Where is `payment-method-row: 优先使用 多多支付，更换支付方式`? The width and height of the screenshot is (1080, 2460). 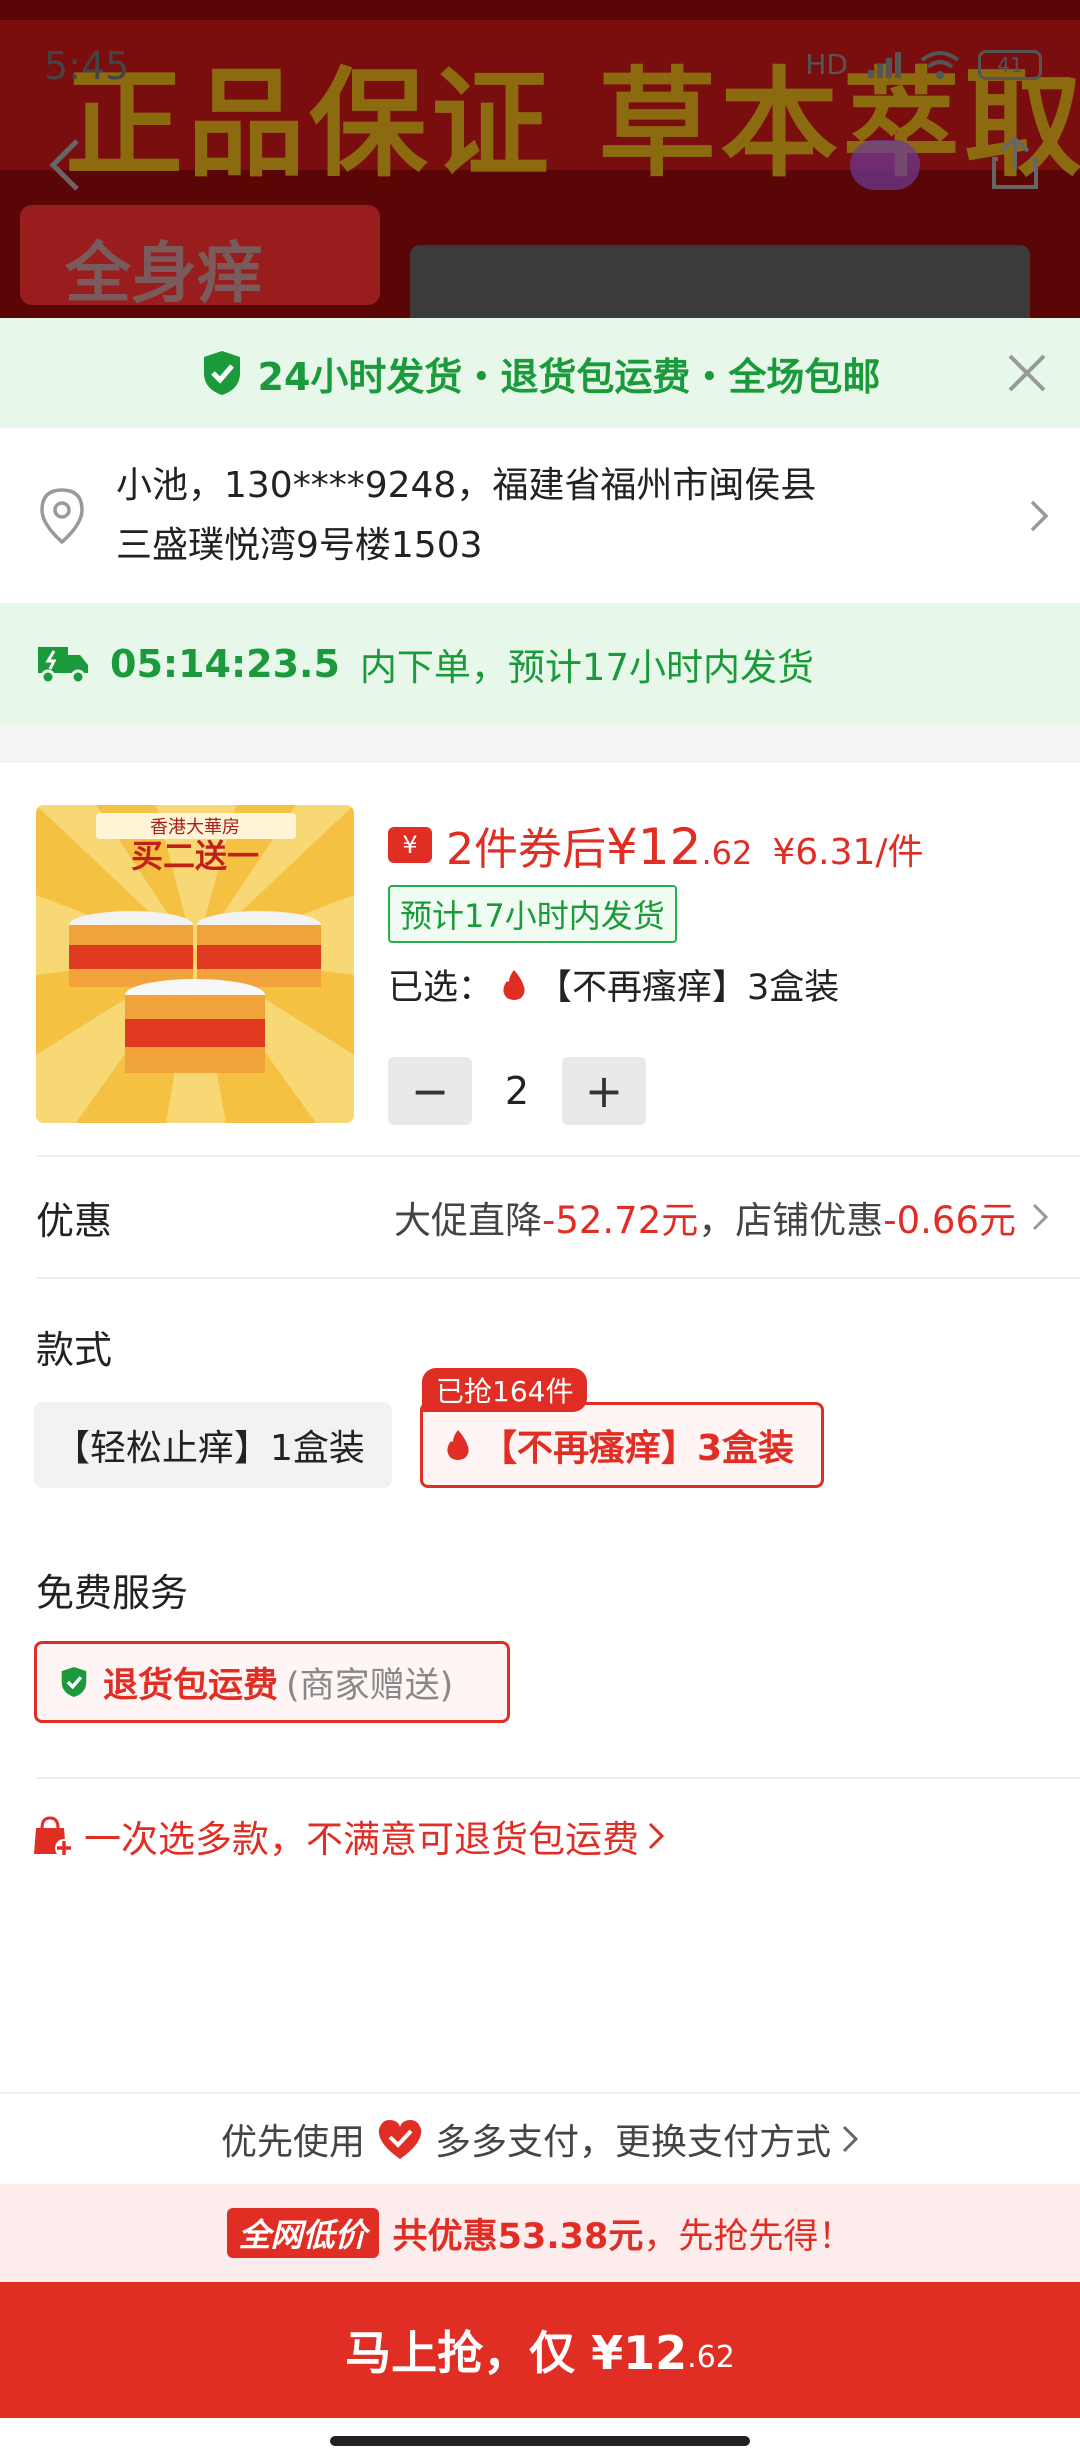 payment-method-row: 优先使用 多多支付，更换支付方式 is located at coordinates (540, 2138).